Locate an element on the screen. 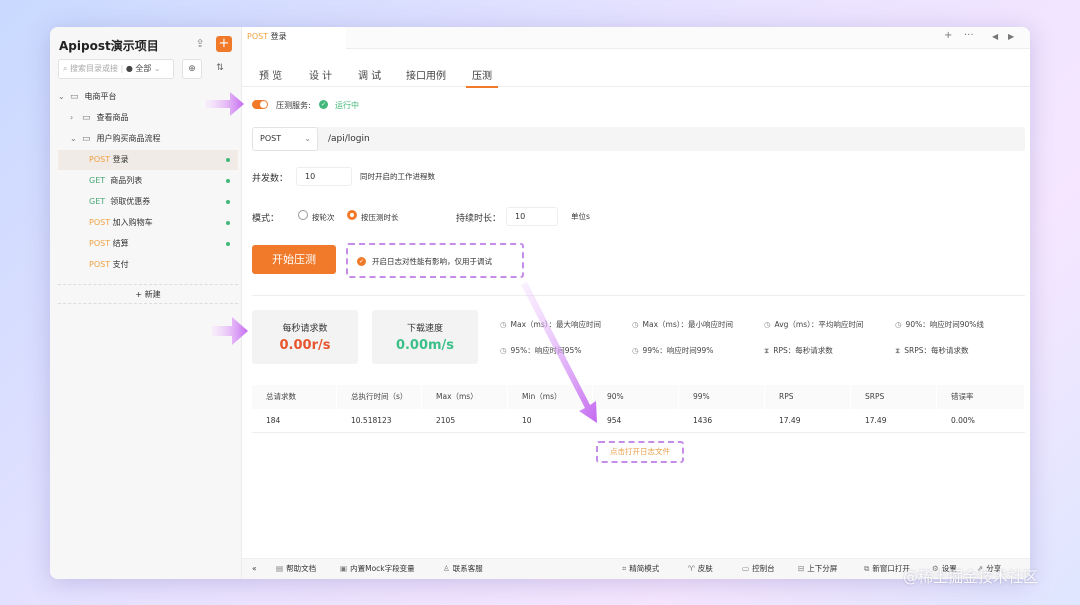 This screenshot has width=1080, height=605. url-bar: POST ⌄ /api/login is located at coordinates (638, 139).